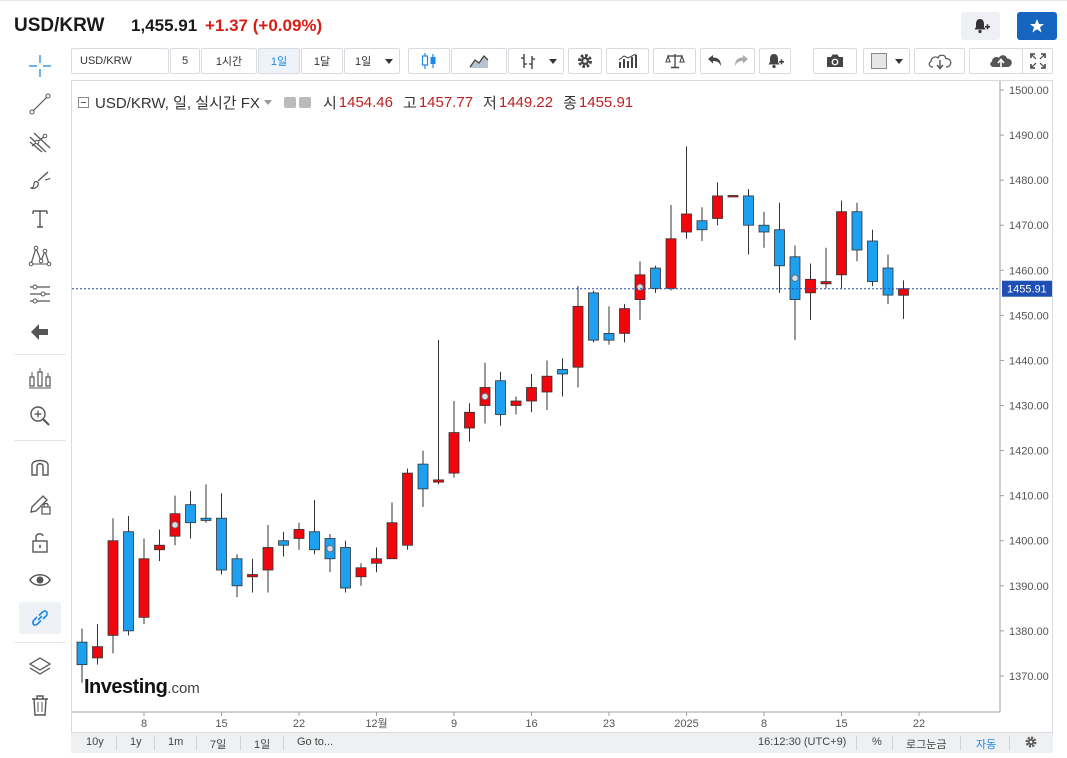  I want to click on x-tick-label: 2025, so click(686, 724).